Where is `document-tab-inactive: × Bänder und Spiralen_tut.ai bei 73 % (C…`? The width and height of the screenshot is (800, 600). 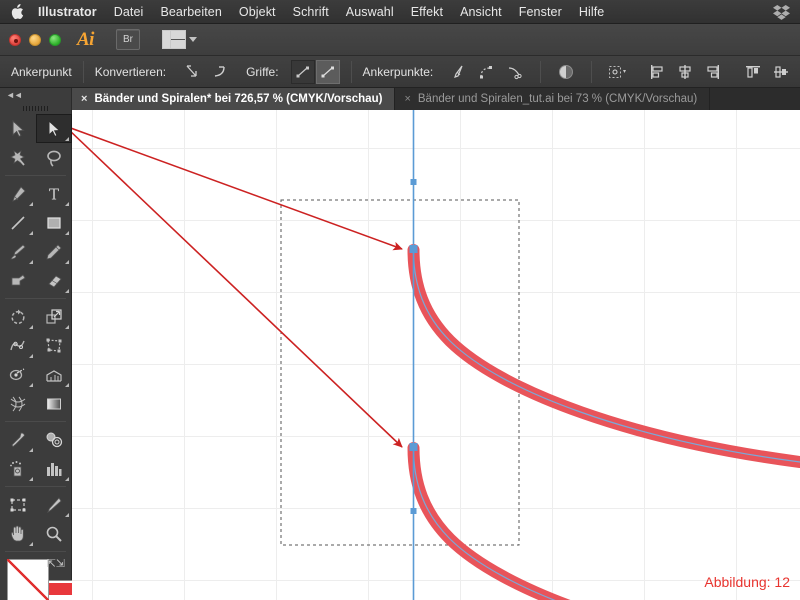
document-tab-inactive: × Bänder und Spiralen_tut.ai bei 73 % (C… is located at coordinates (553, 99).